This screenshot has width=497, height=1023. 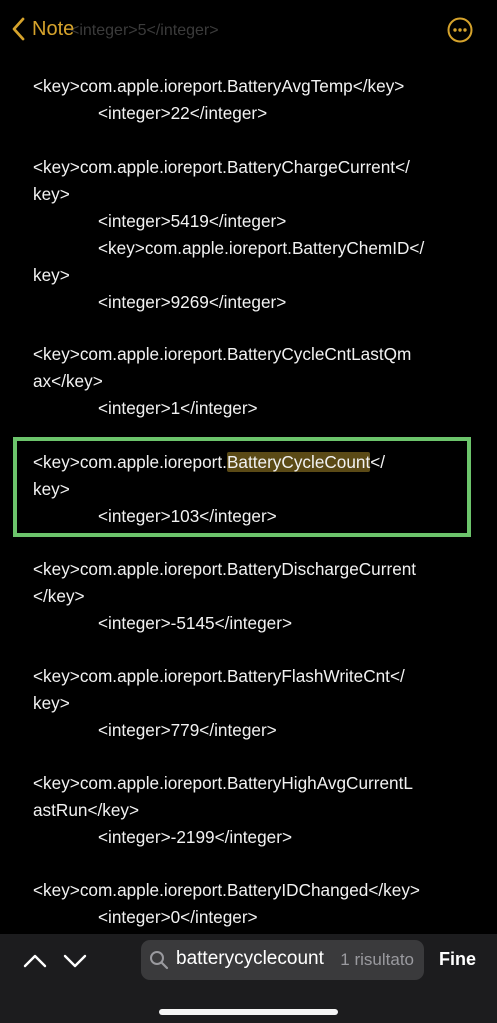 I want to click on back-button-label: Note, so click(x=53, y=28).